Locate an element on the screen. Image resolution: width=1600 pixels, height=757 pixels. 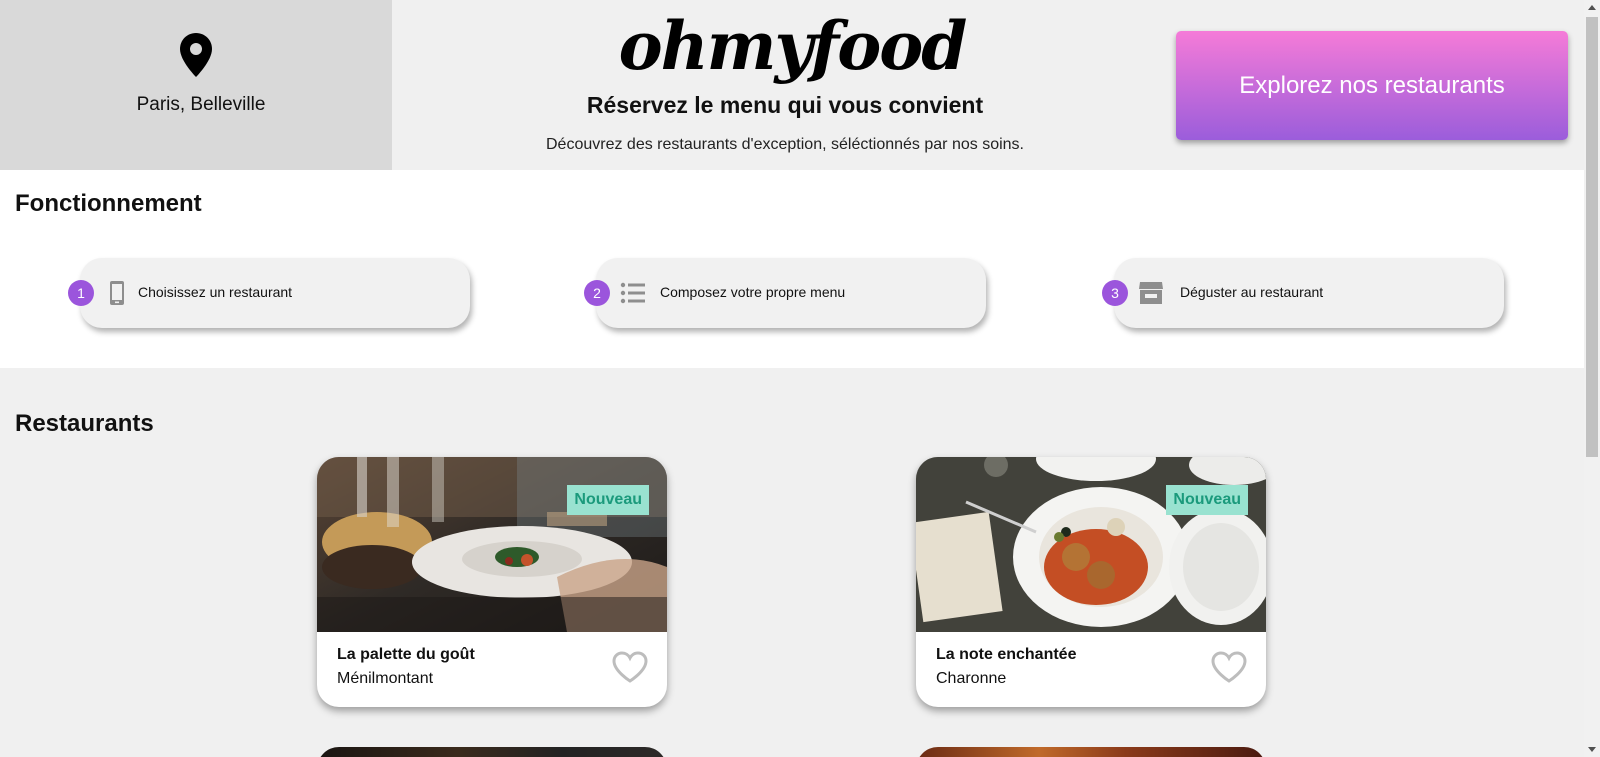
step-card-1: 1 Choisissez un restaurant is located at coordinates (269, 293).